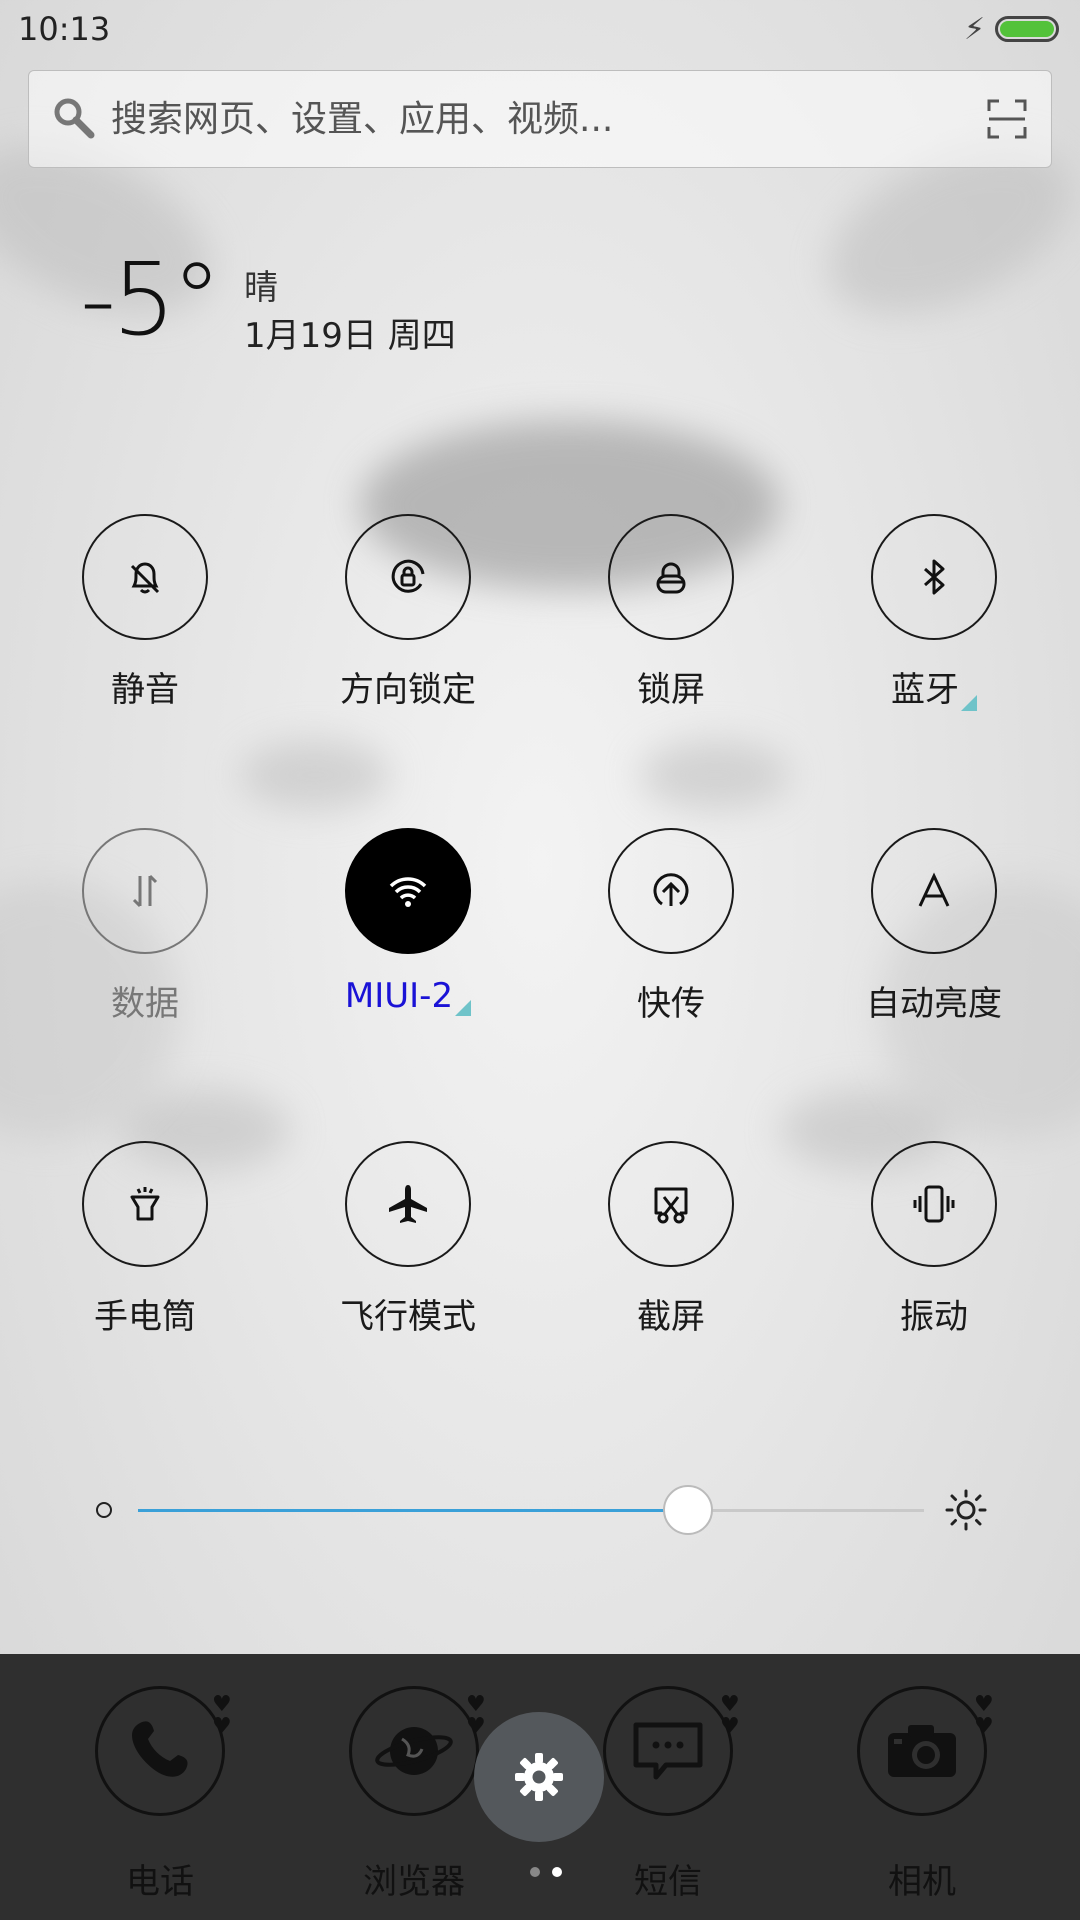 The width and height of the screenshot is (1080, 1920). What do you see at coordinates (408, 576) in the screenshot?
I see `rotation-lock-icon` at bounding box center [408, 576].